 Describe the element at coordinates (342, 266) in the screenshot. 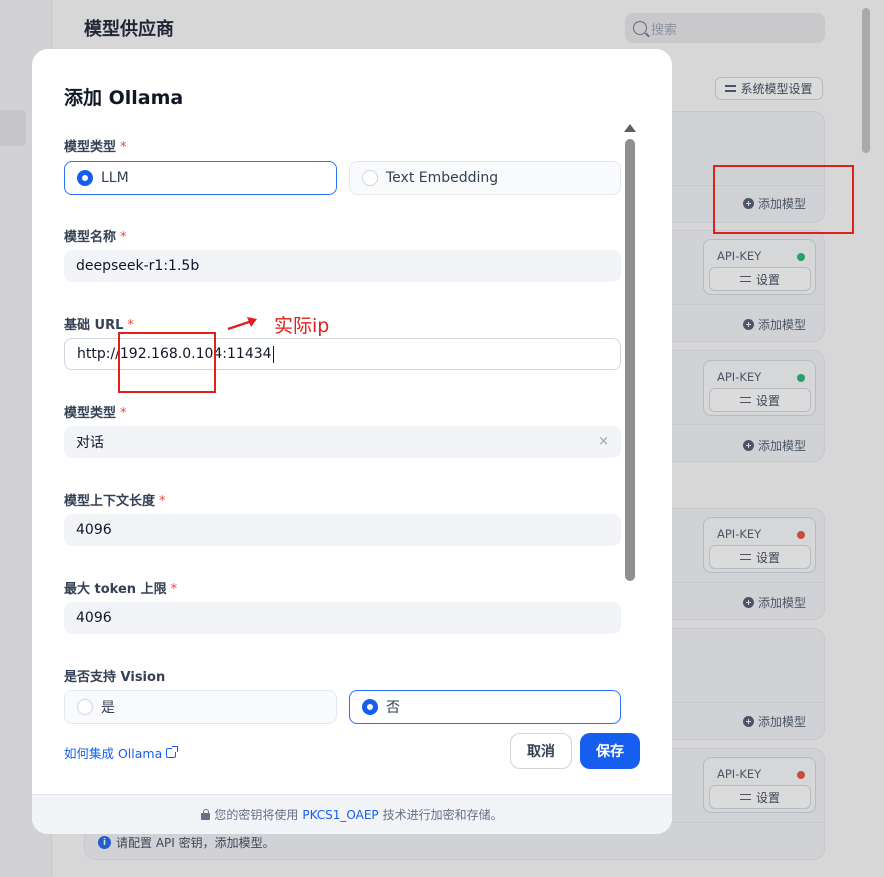

I see `model-name-input: deepseek-r1:1.5b` at that location.